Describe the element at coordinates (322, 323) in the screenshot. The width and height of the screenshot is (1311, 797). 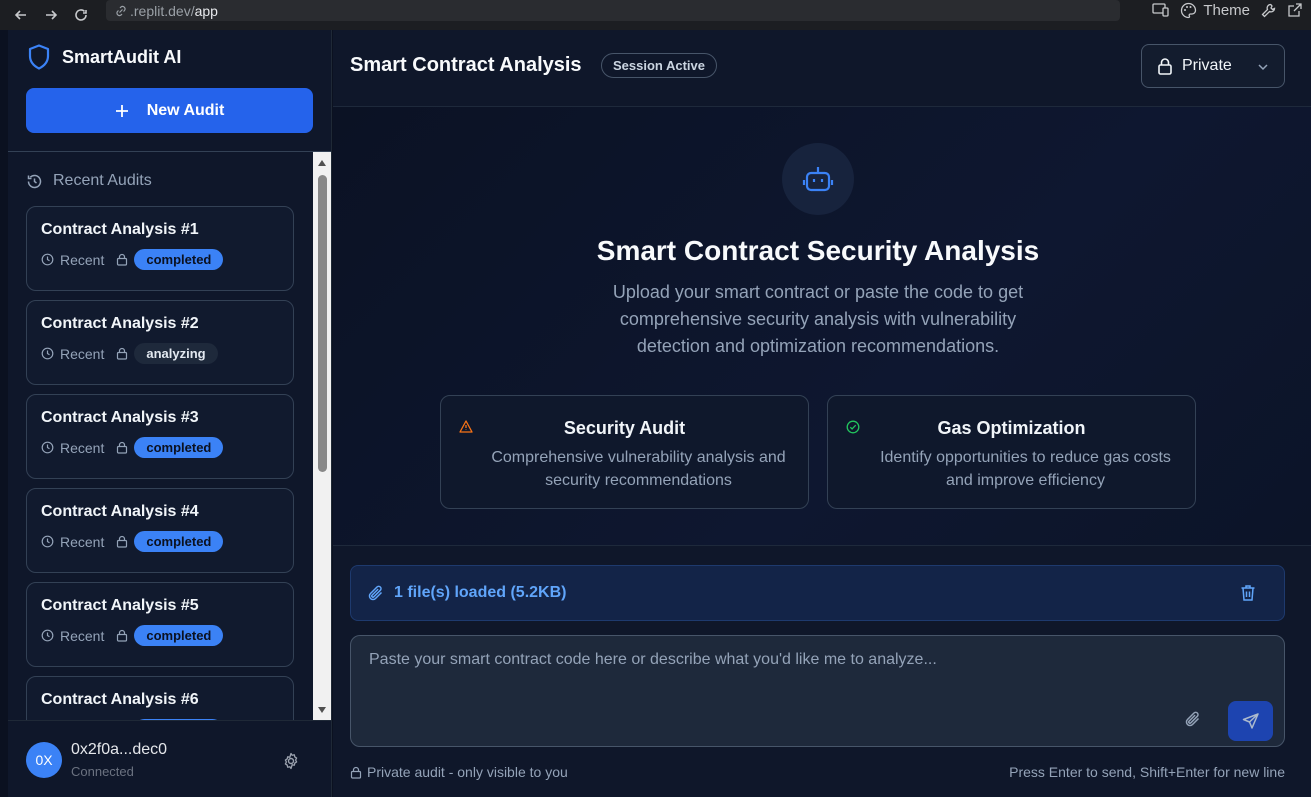
I see `scroll-thumb` at that location.